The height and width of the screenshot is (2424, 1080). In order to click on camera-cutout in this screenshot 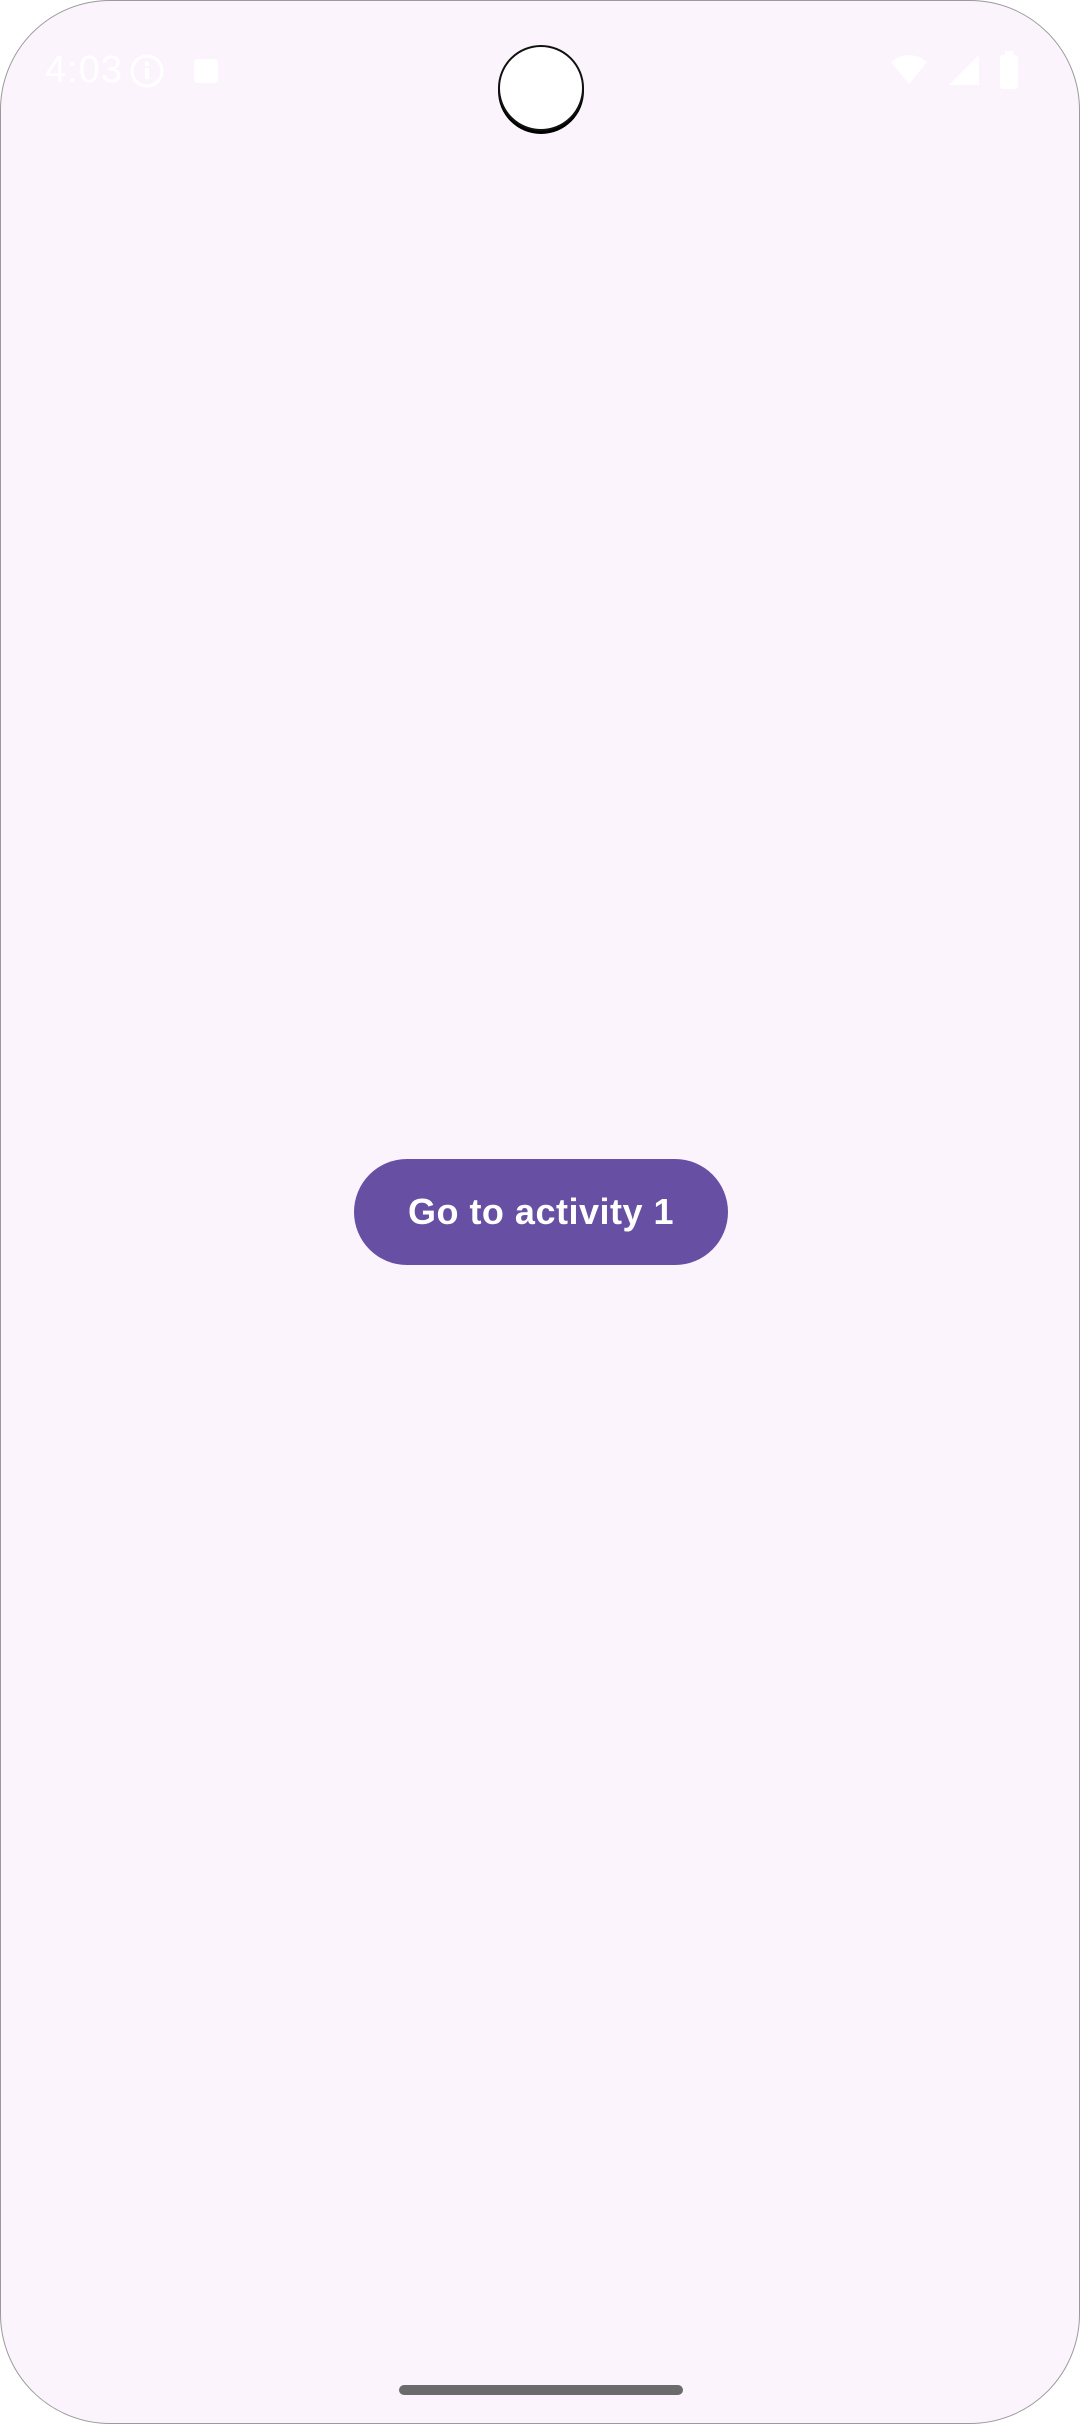, I will do `click(541, 88)`.